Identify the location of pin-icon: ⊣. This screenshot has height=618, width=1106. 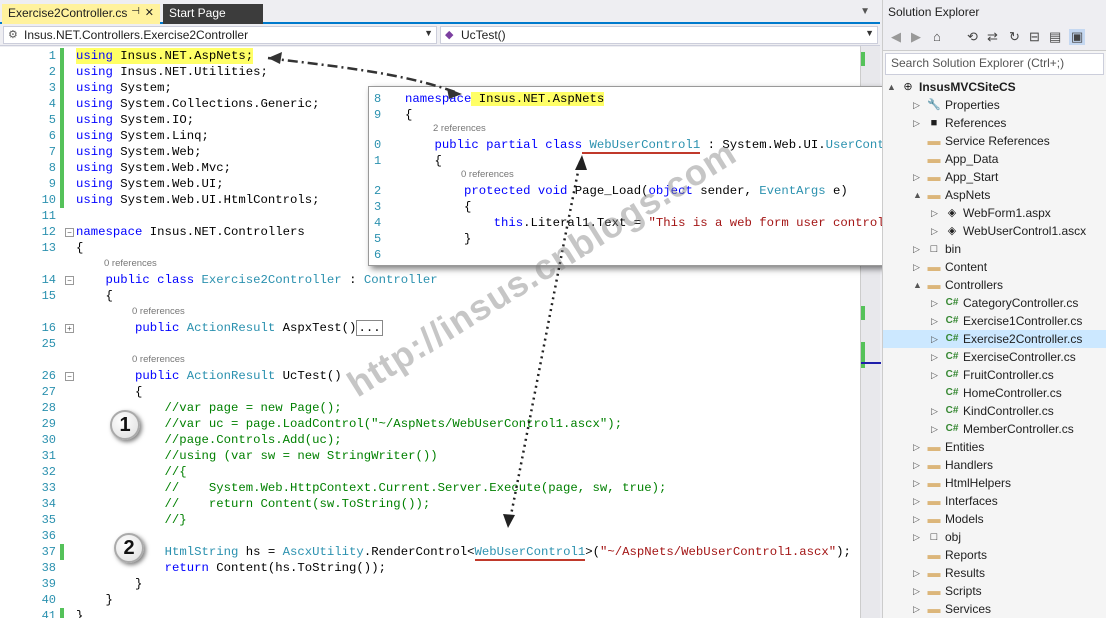
(135, 11).